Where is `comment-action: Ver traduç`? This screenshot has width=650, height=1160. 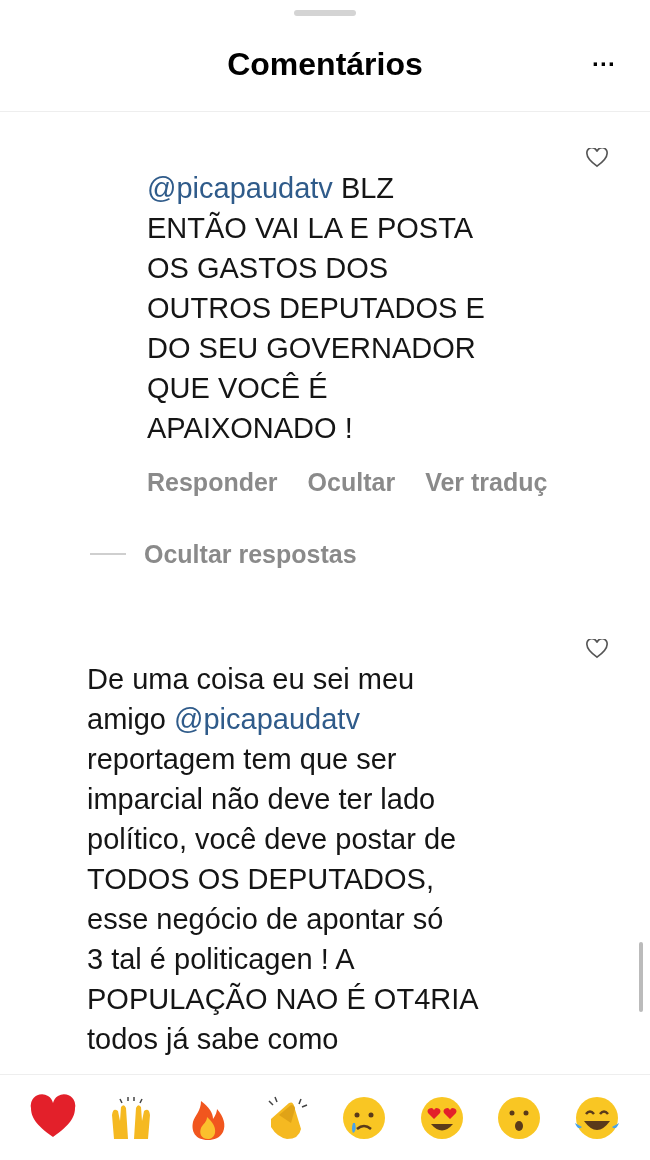
comment-action: Ver traduç is located at coordinates (486, 483).